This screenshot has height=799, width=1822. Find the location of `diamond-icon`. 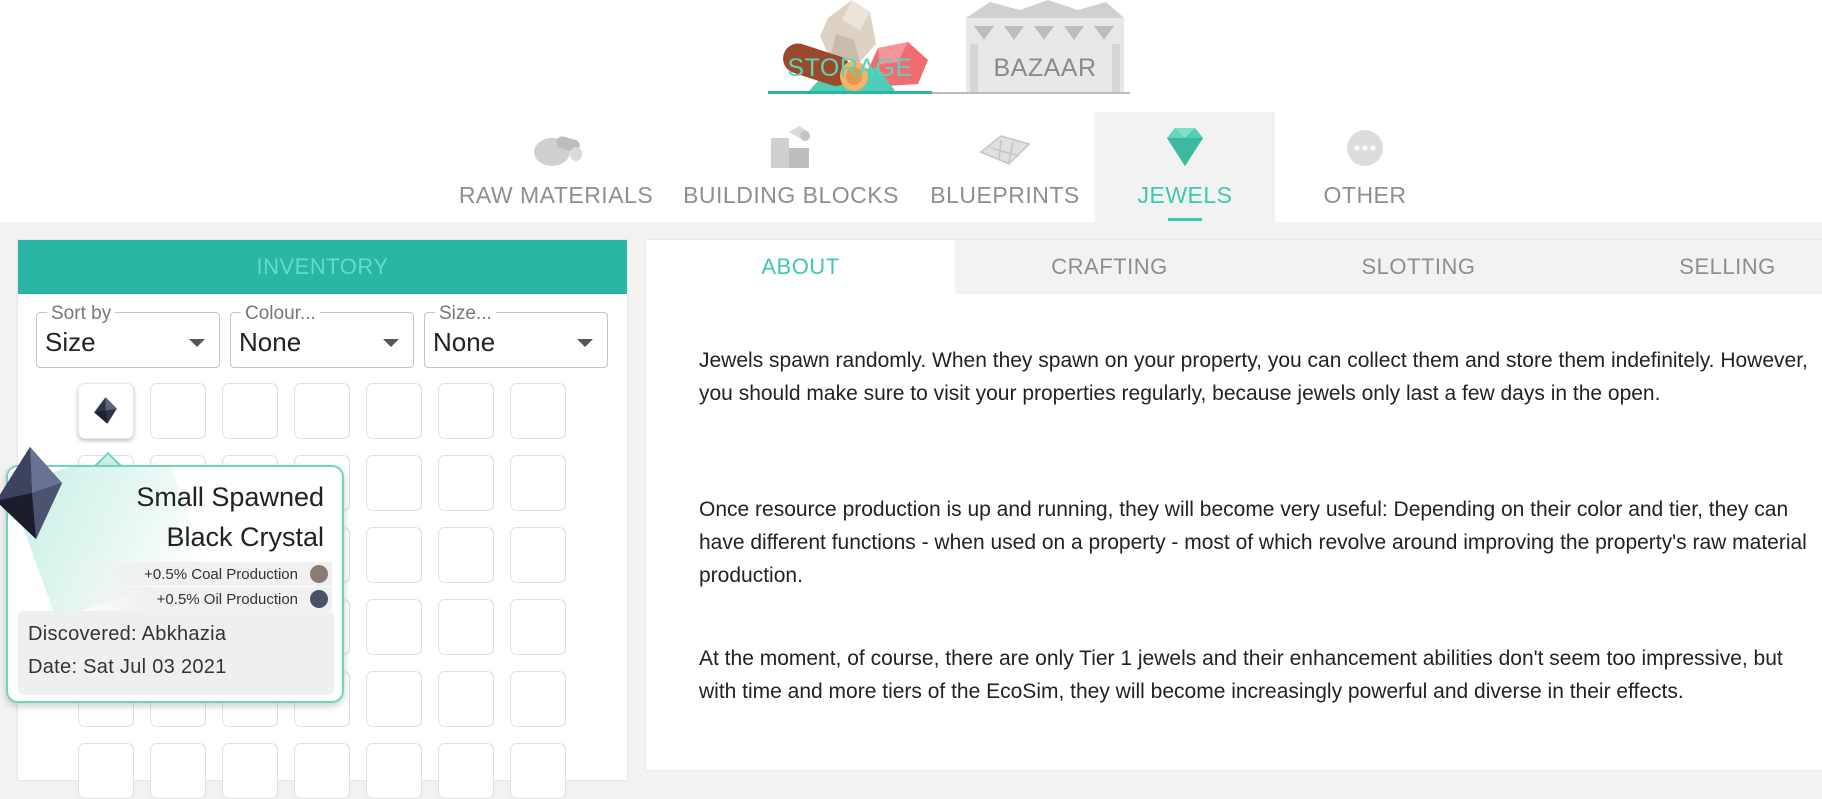

diamond-icon is located at coordinates (1185, 147).